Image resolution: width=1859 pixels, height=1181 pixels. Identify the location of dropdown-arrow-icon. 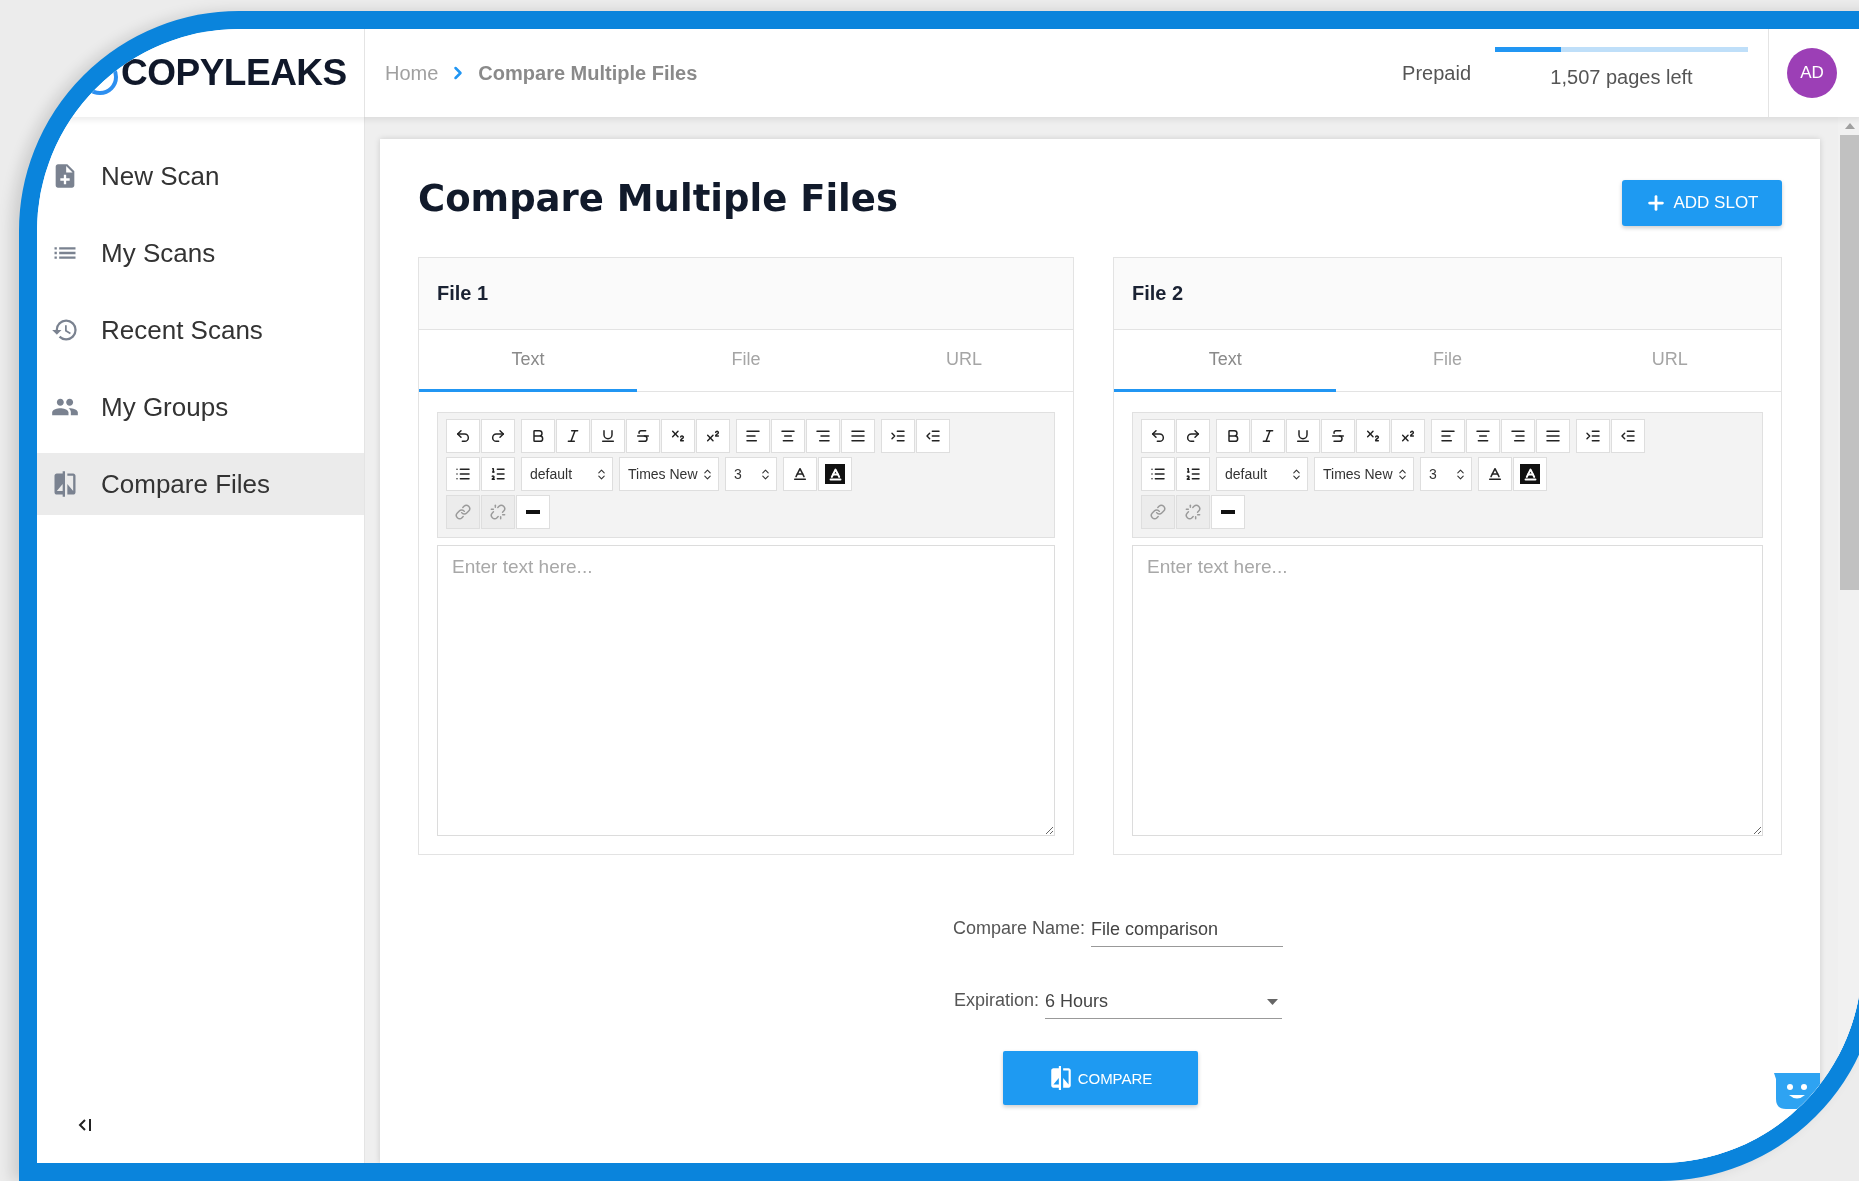
(1272, 1001).